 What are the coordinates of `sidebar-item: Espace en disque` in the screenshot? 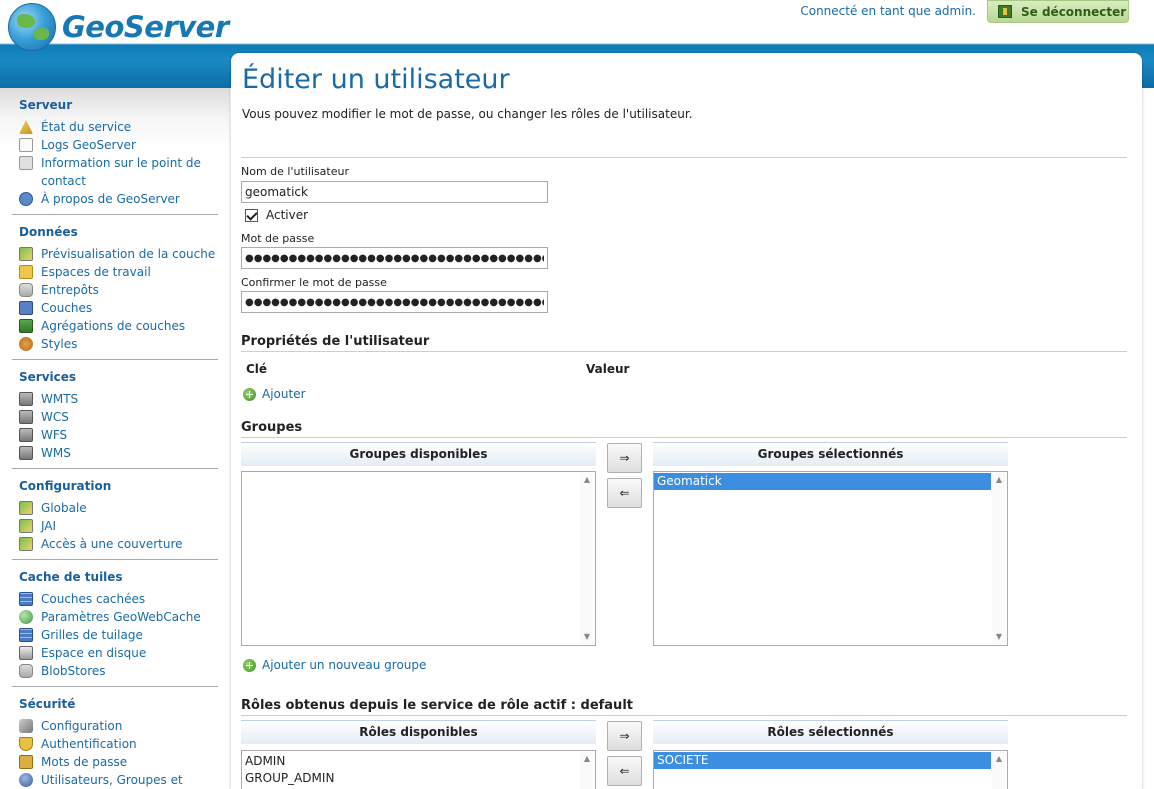 It's located at (118, 653).